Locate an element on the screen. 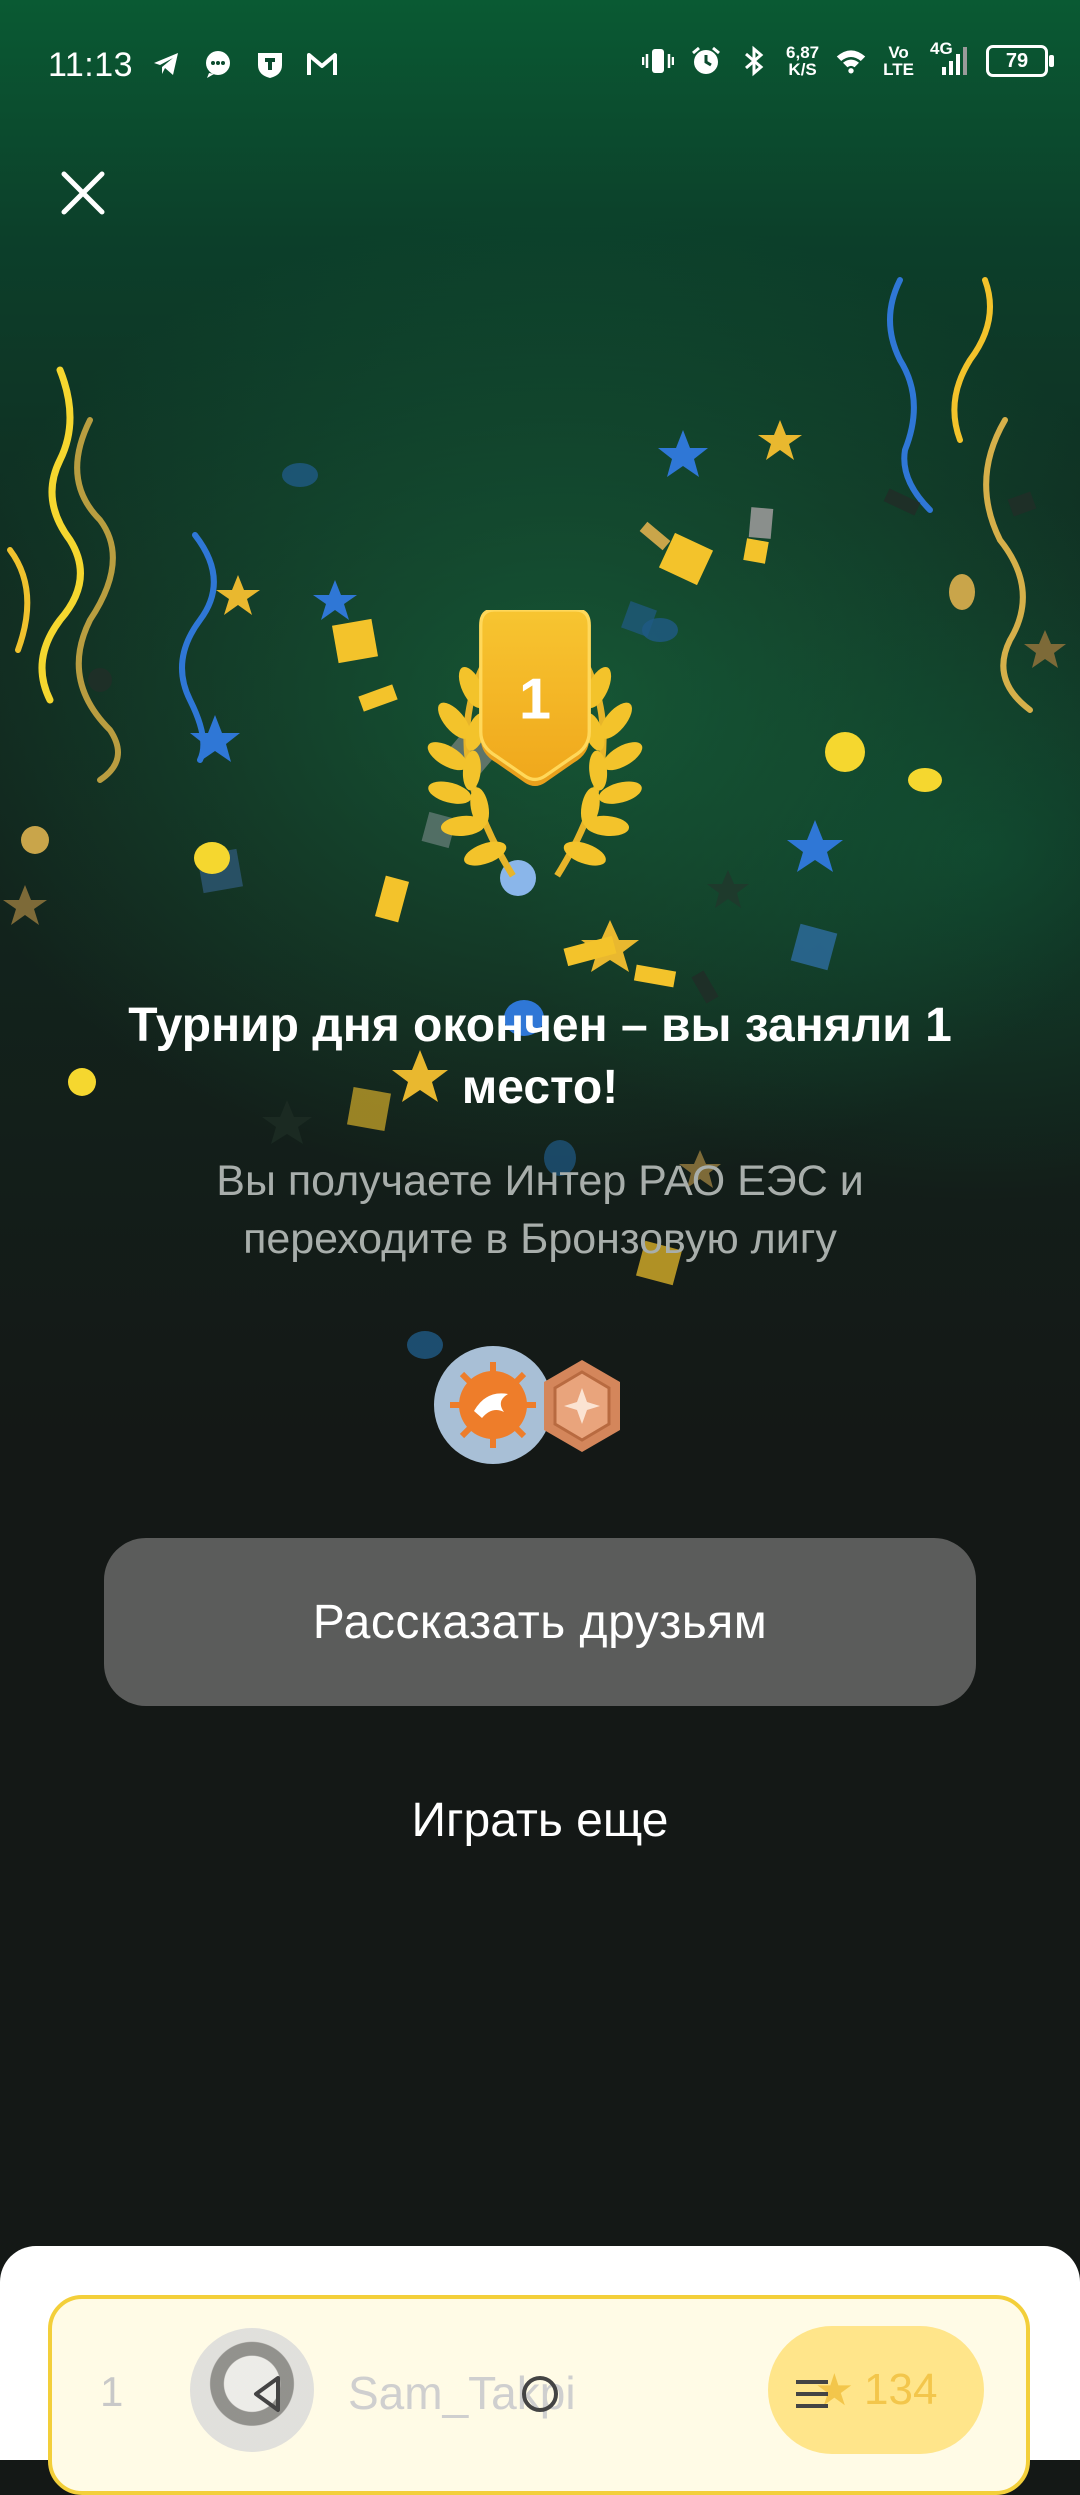 The height and width of the screenshot is (2495, 1080). first-place-badge: 1 is located at coordinates (535, 744).